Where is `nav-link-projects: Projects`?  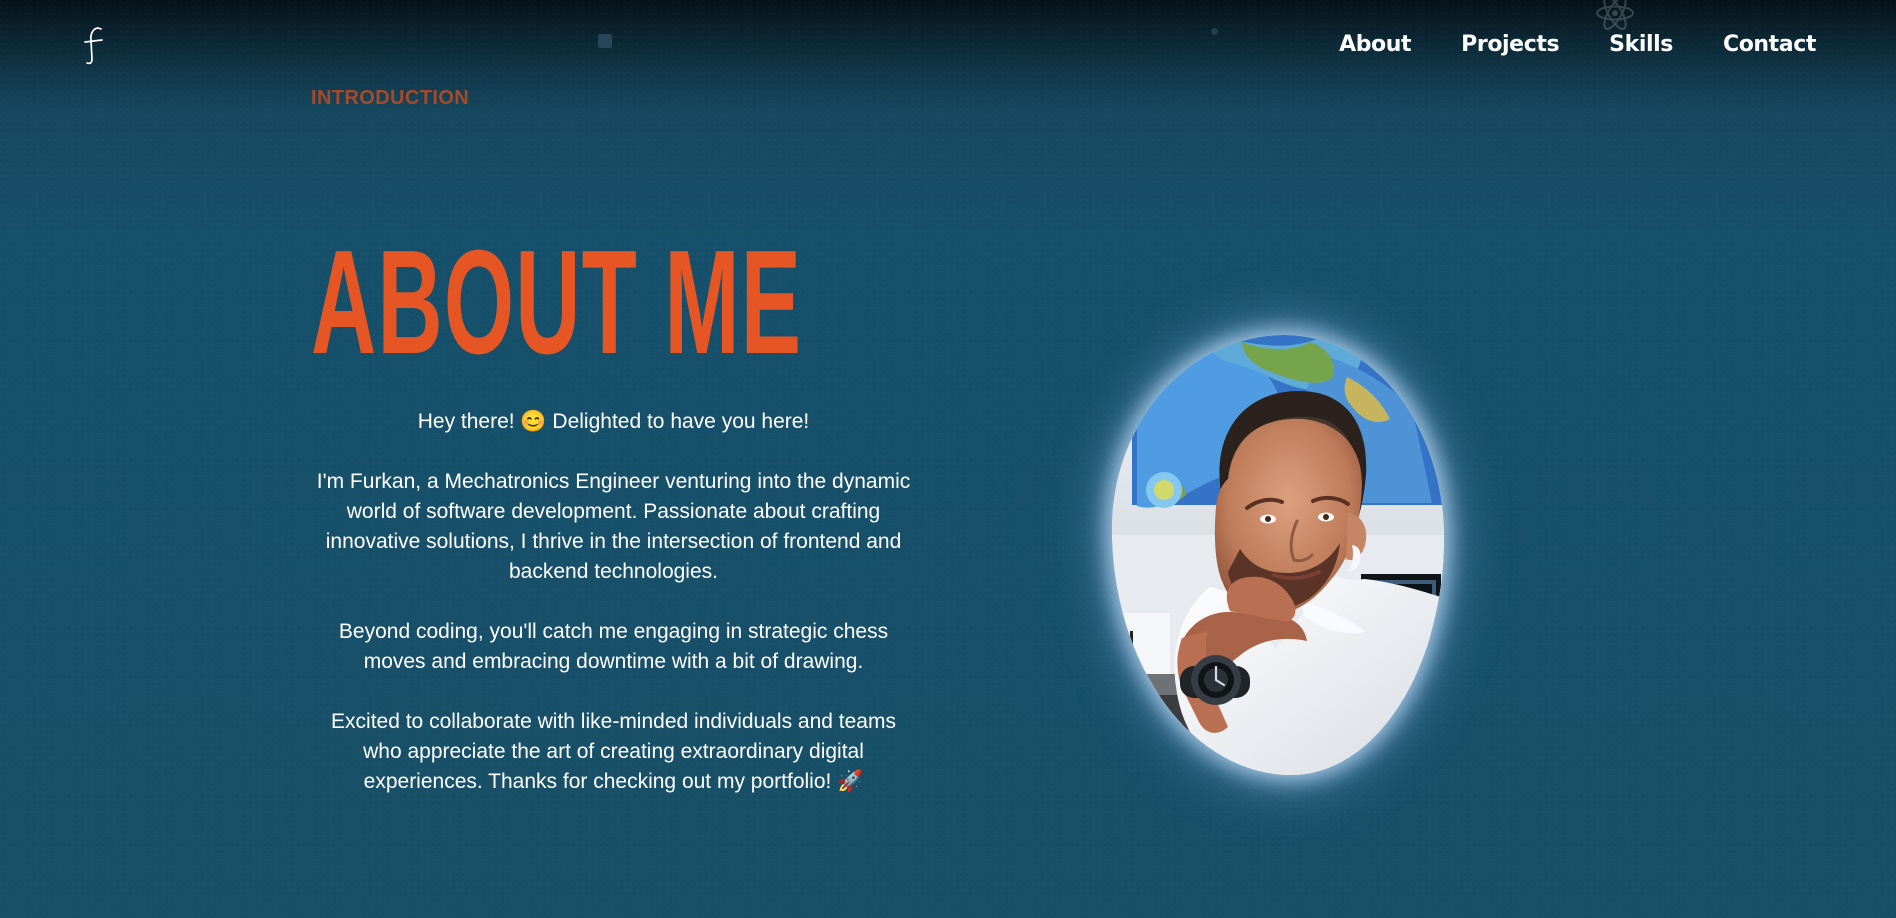
nav-link-projects: Projects is located at coordinates (1510, 44).